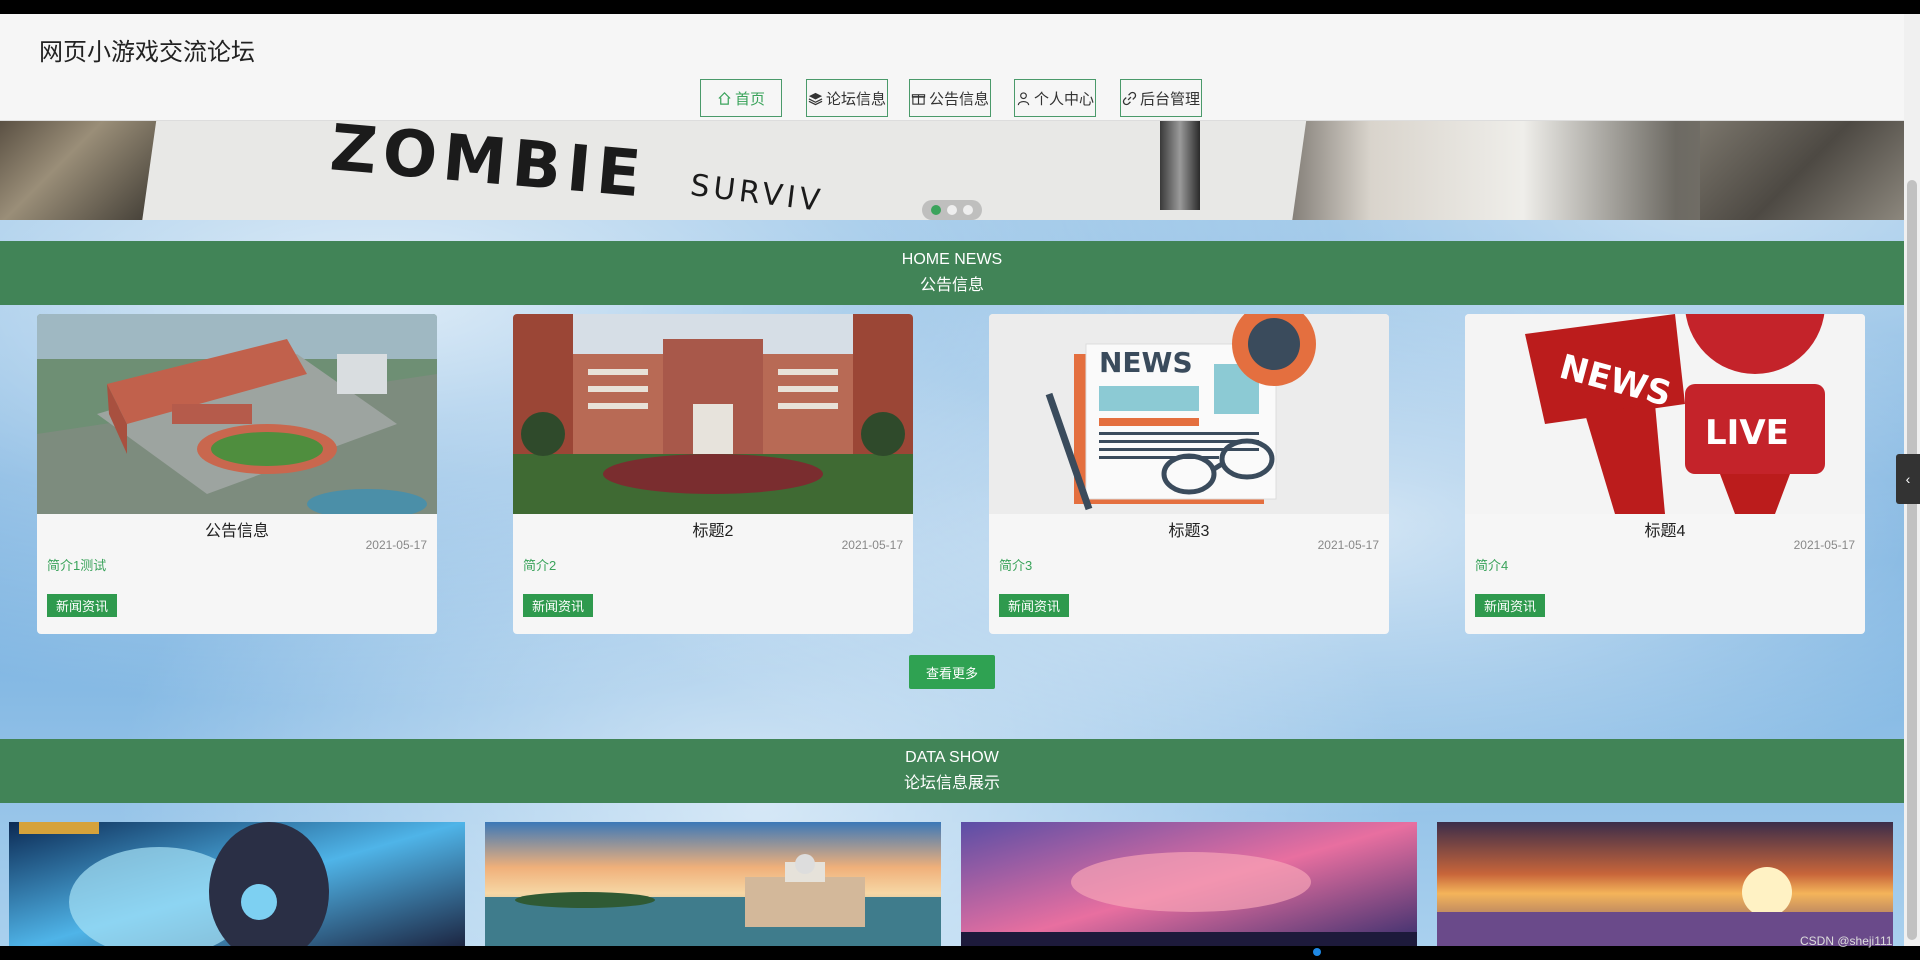 The height and width of the screenshot is (960, 1920). Describe the element at coordinates (855, 99) in the screenshot. I see `nav-forum-label: 论坛信息` at that location.